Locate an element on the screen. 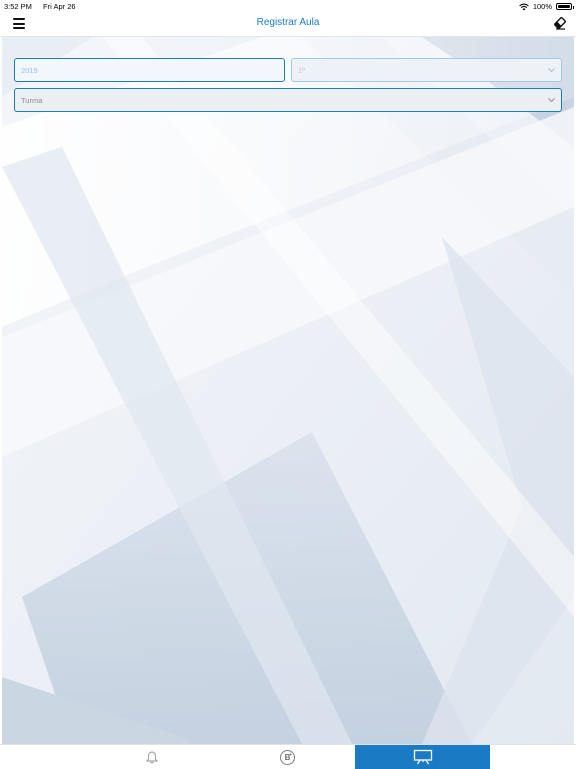  navigation-bar: Registrar Aula is located at coordinates (288, 24).